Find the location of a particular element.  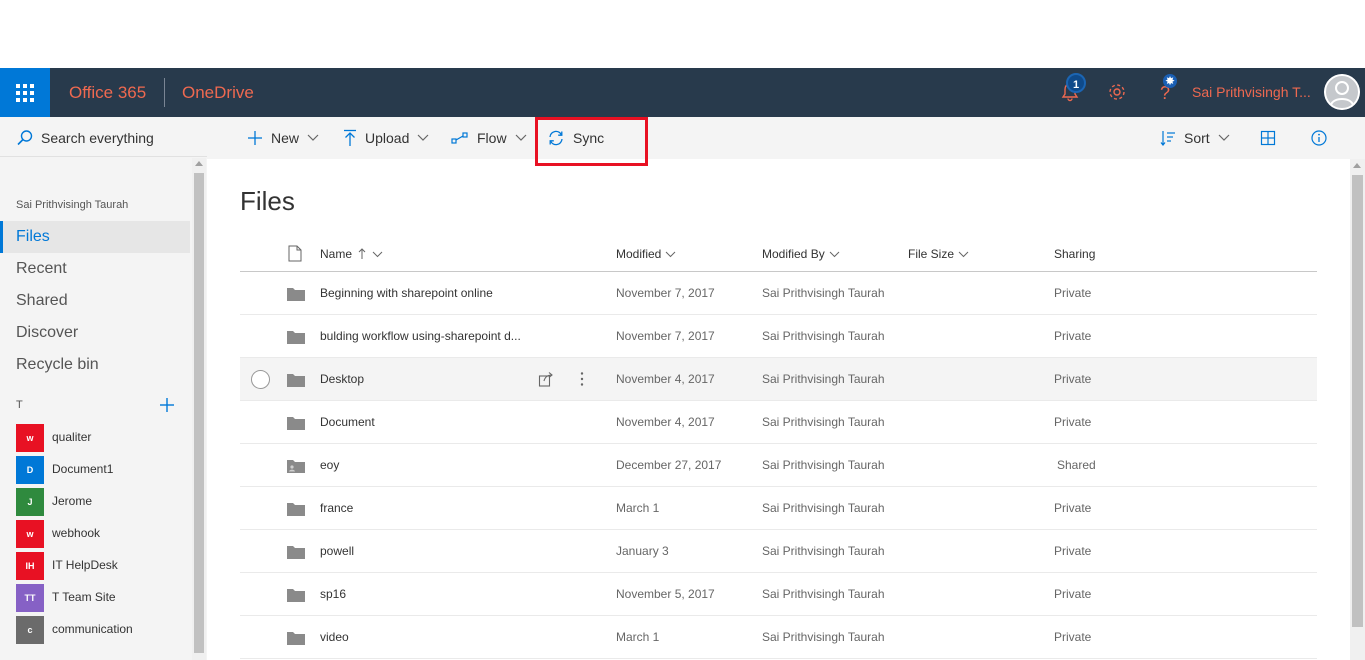

upload-button: Upload is located at coordinates (386, 138).